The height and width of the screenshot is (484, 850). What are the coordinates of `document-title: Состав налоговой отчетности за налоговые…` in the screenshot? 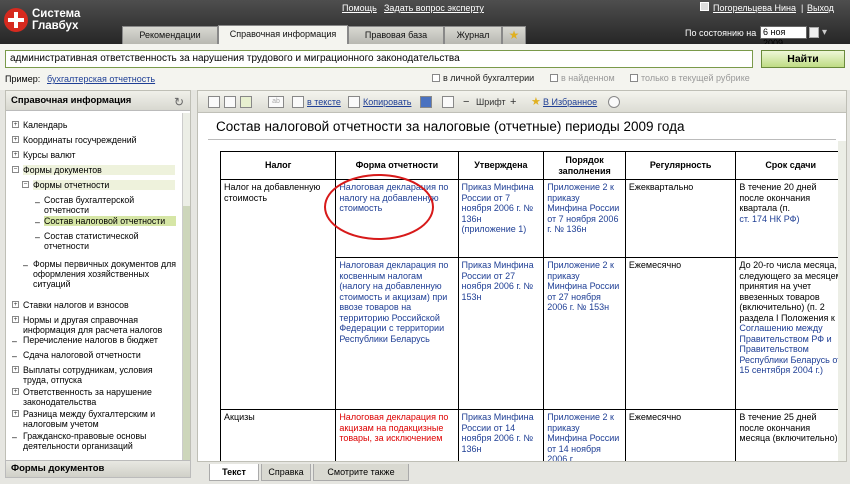 It's located at (450, 126).